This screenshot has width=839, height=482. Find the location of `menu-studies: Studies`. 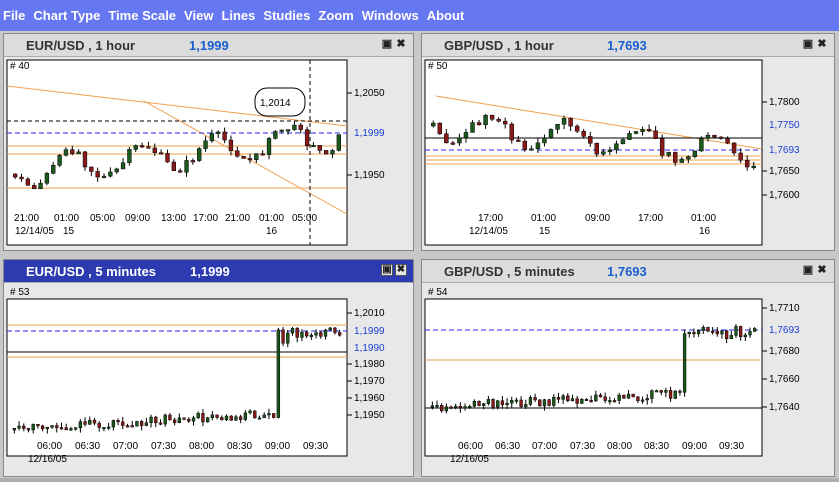

menu-studies: Studies is located at coordinates (286, 15).